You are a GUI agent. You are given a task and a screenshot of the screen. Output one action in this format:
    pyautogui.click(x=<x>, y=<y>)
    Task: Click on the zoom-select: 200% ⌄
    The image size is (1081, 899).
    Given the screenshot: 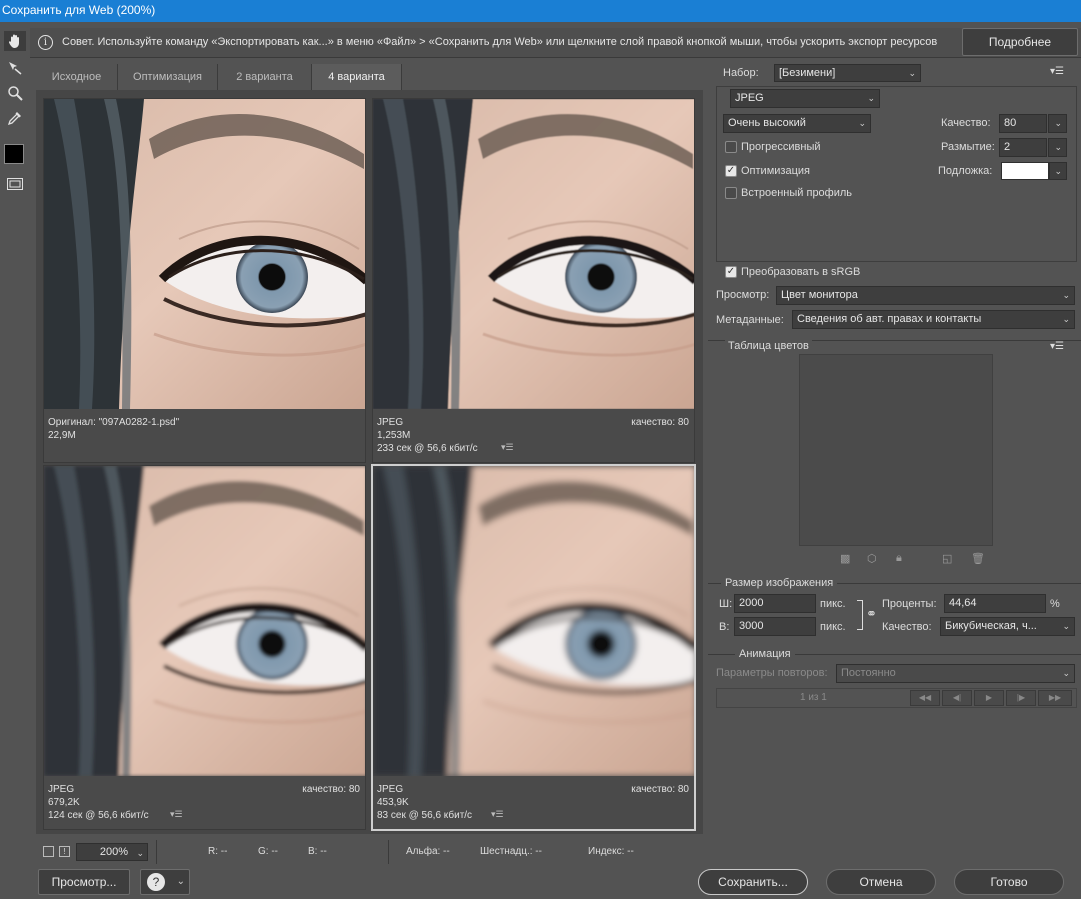 What is the action you would take?
    pyautogui.click(x=112, y=852)
    